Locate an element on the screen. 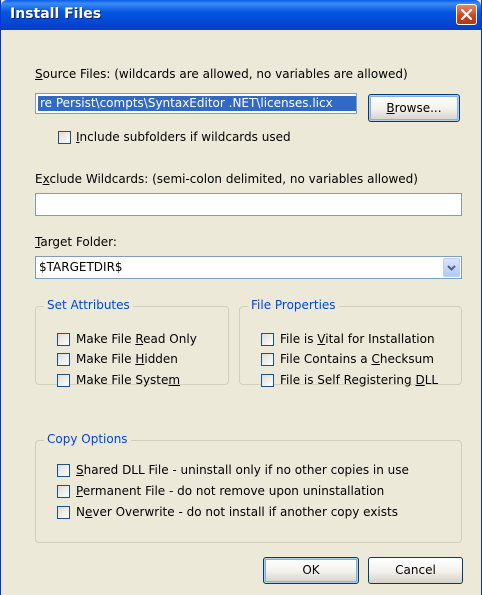 The image size is (482, 595). self-registering-checkbox is located at coordinates (267, 380).